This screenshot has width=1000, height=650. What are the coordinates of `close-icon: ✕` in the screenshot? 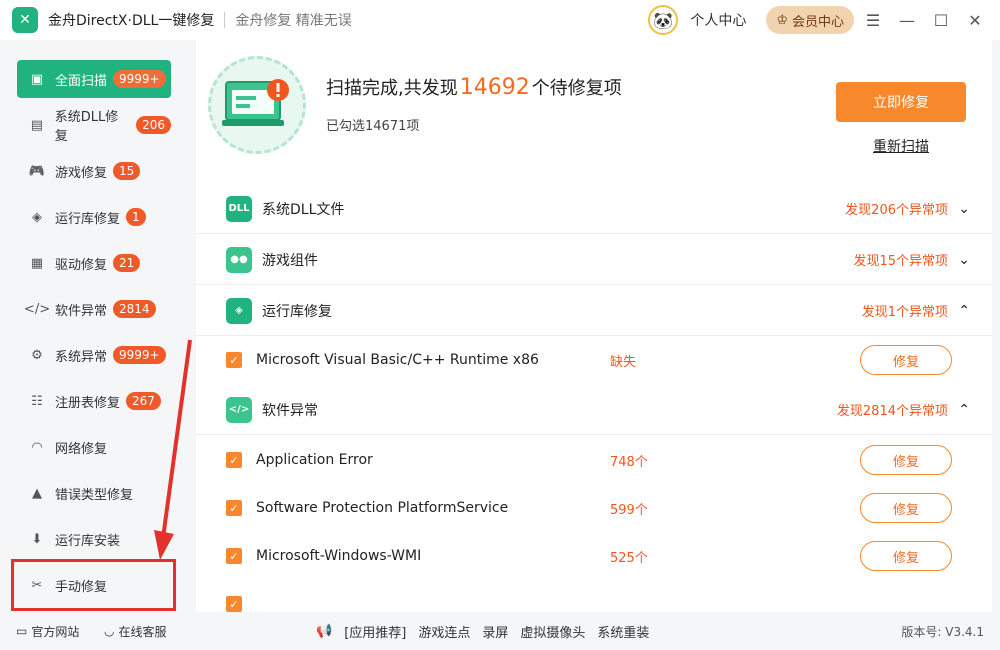 It's located at (975, 20).